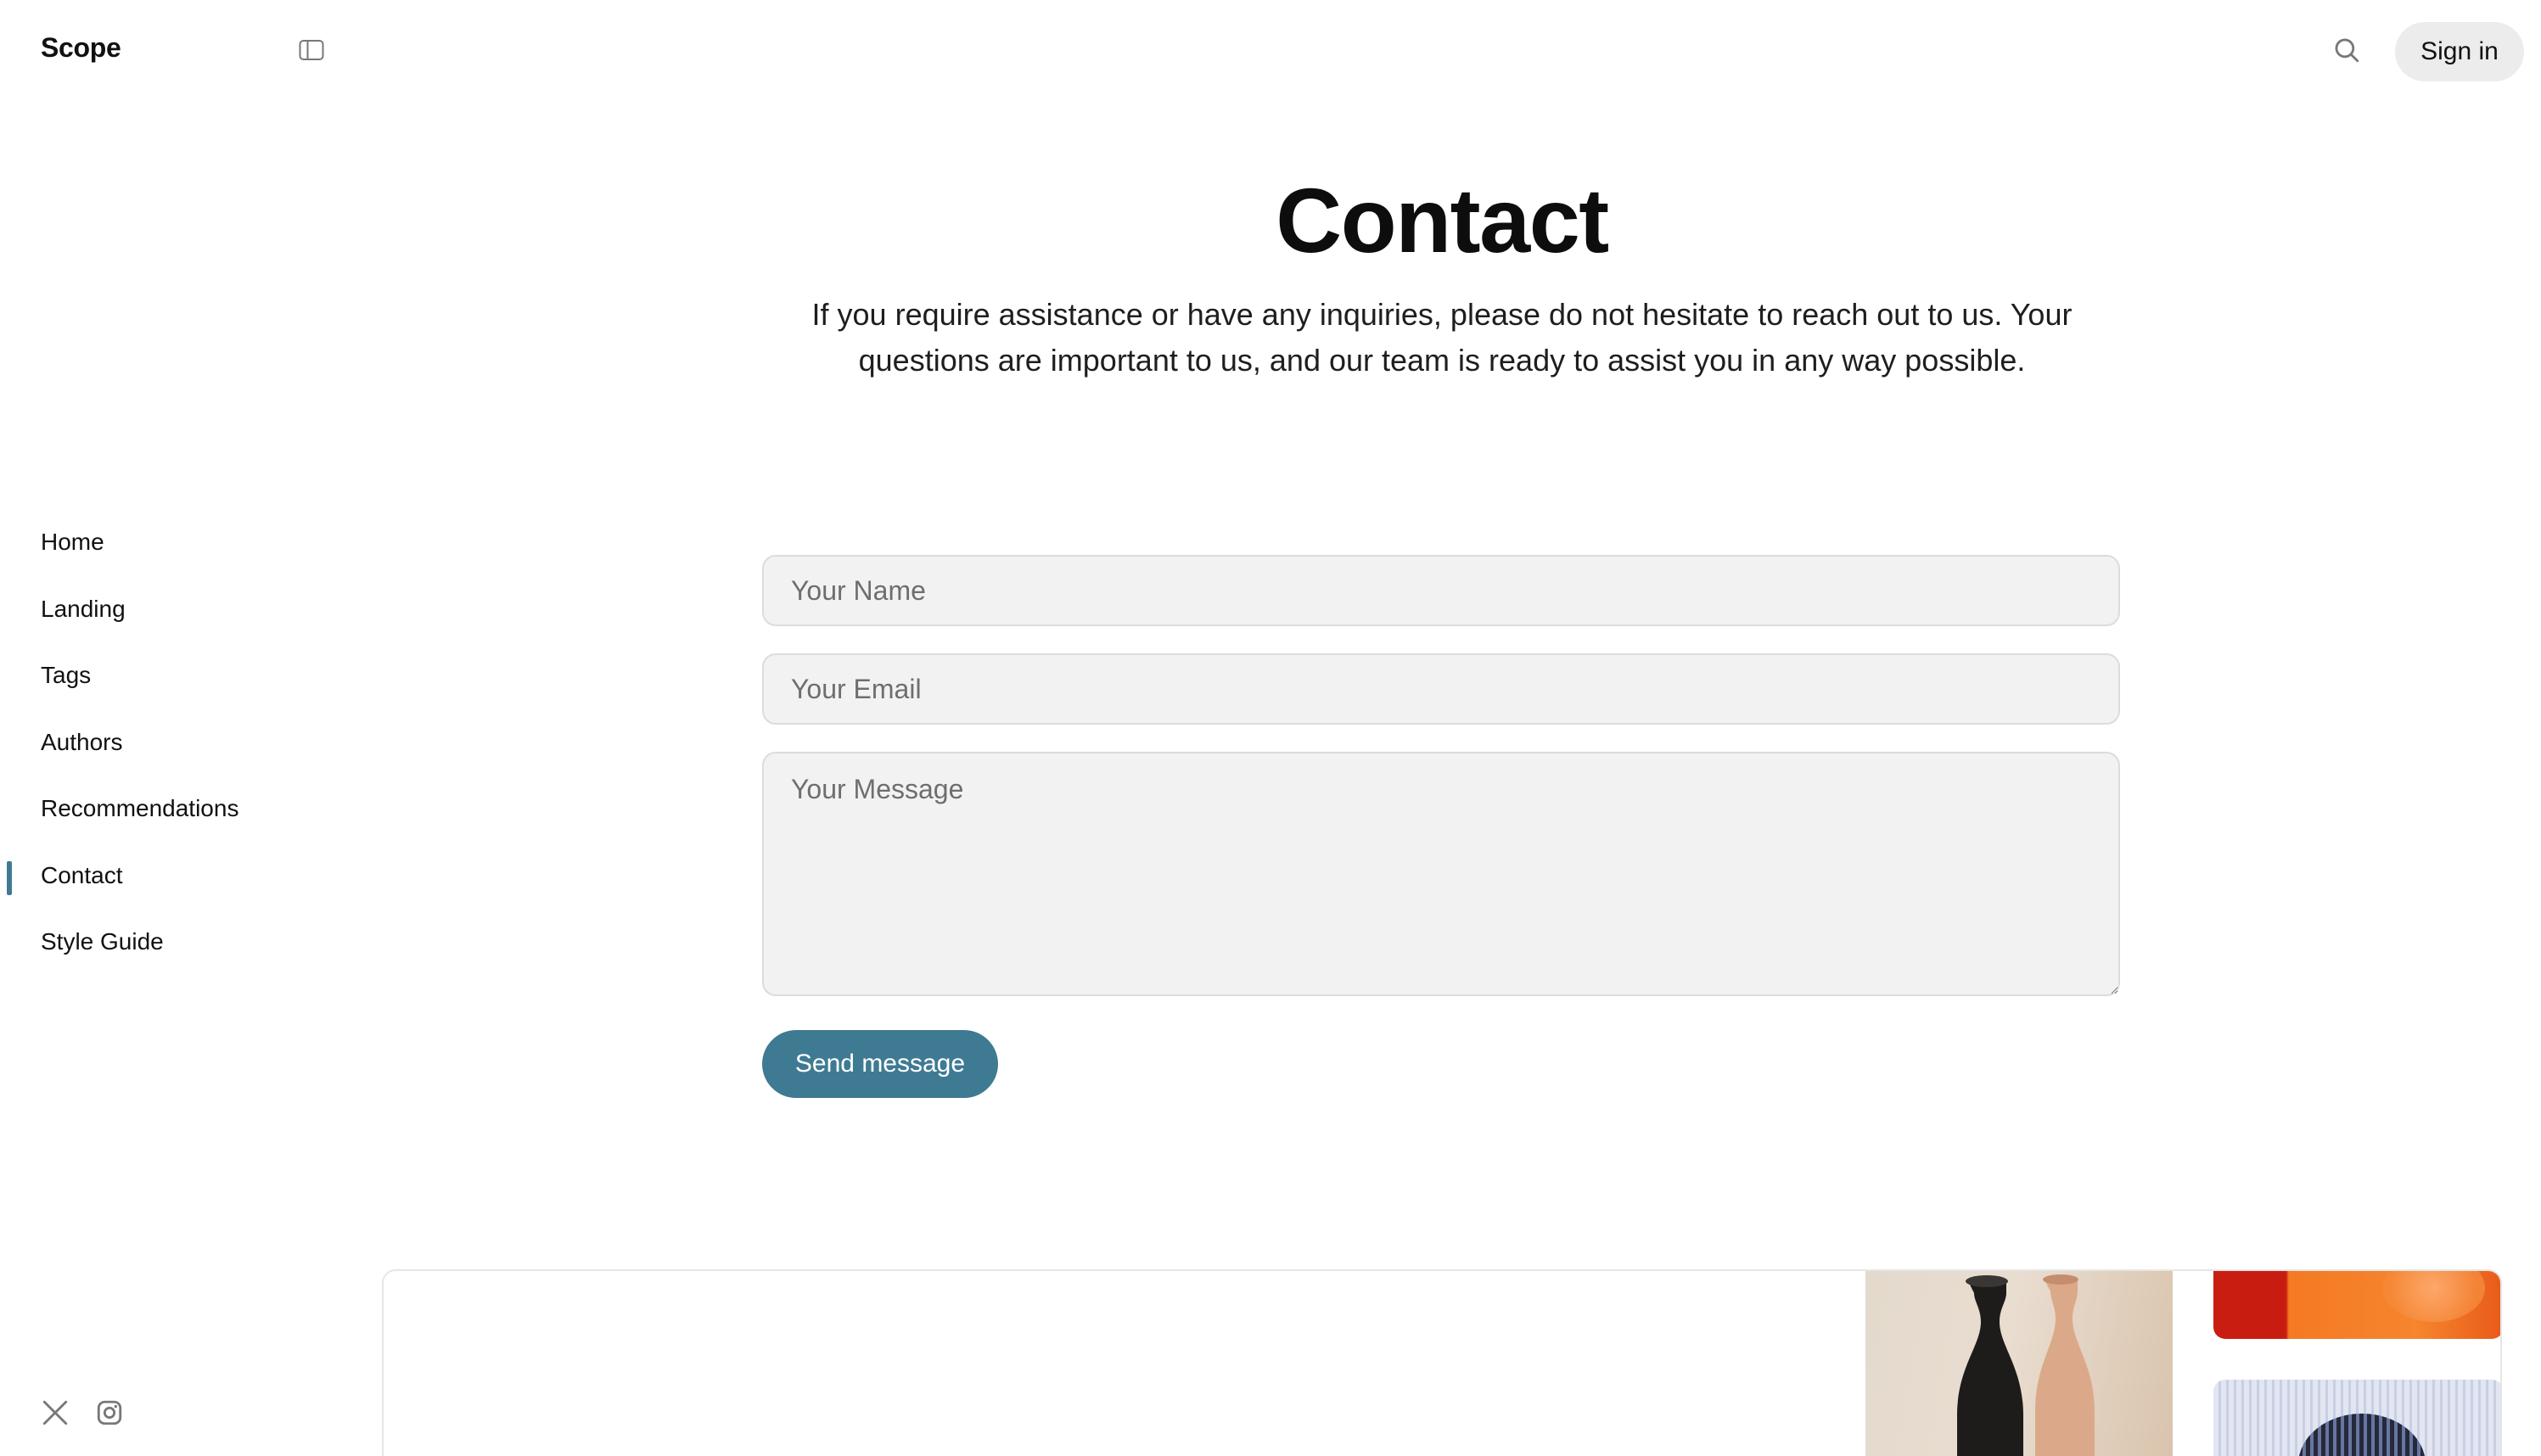 The image size is (2541, 1456). What do you see at coordinates (2346, 50) in the screenshot?
I see `search-icon` at bounding box center [2346, 50].